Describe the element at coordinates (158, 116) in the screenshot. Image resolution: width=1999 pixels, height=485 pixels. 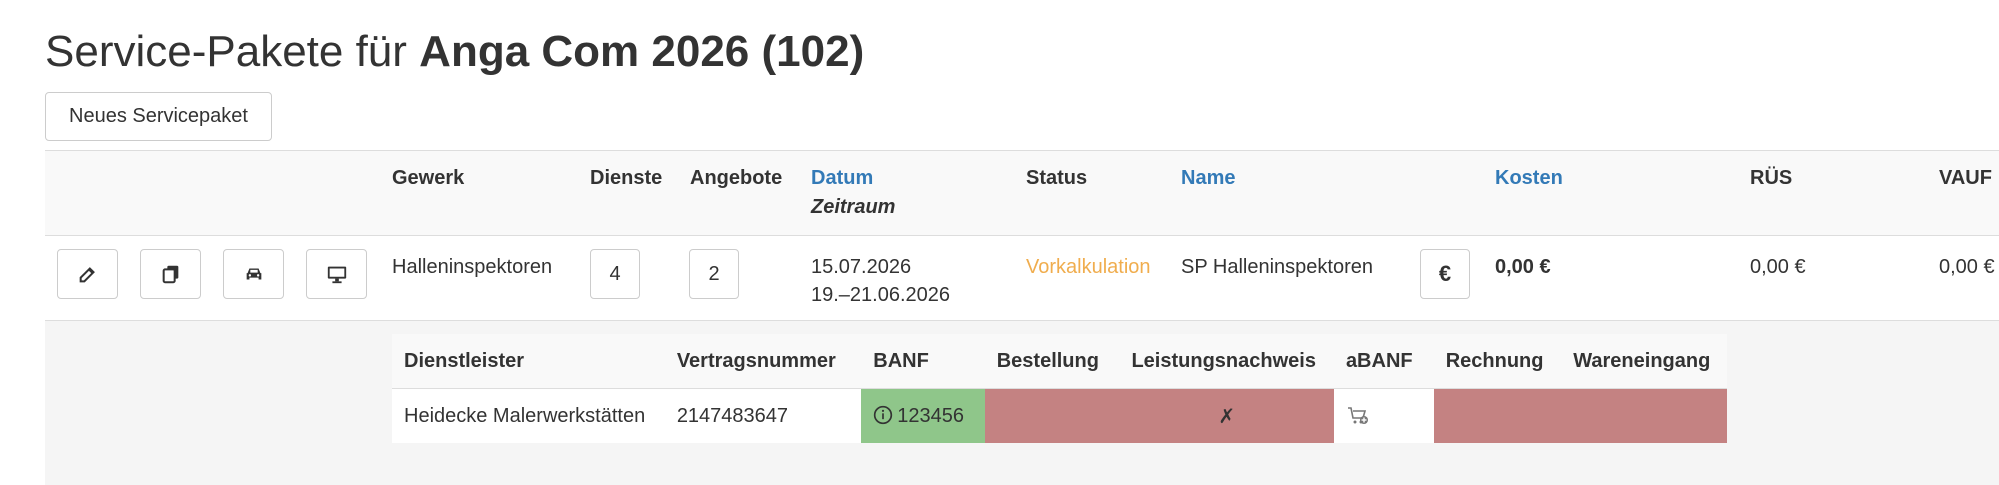
I see `new-service-package-button: Neues Servicepaket` at that location.